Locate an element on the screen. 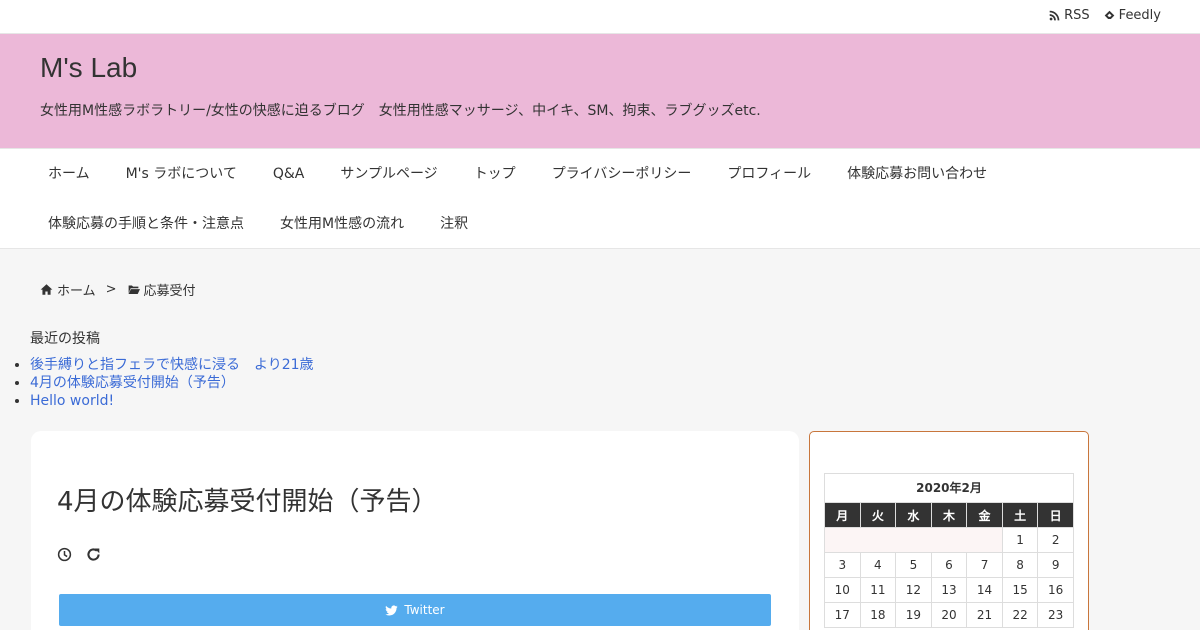 The width and height of the screenshot is (1200, 630). breadcrumb-home-label: ホーム is located at coordinates (76, 291).